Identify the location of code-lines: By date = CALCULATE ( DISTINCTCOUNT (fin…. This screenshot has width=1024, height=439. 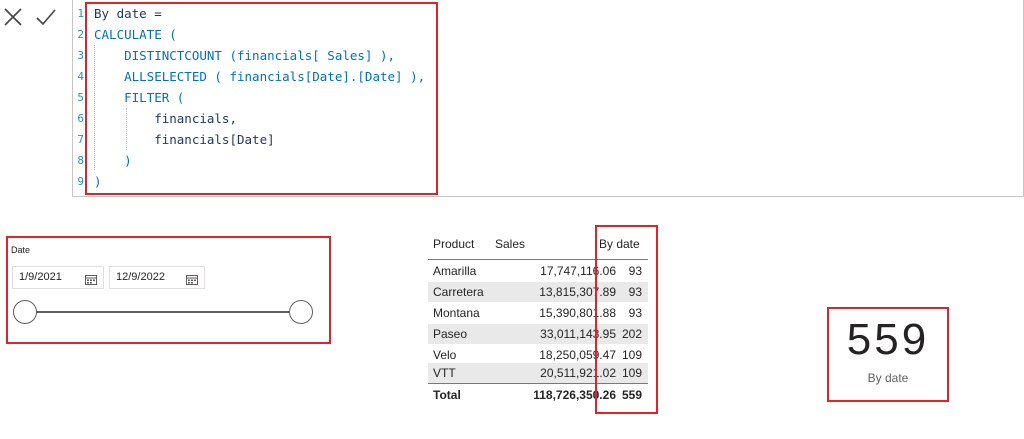
(259, 97).